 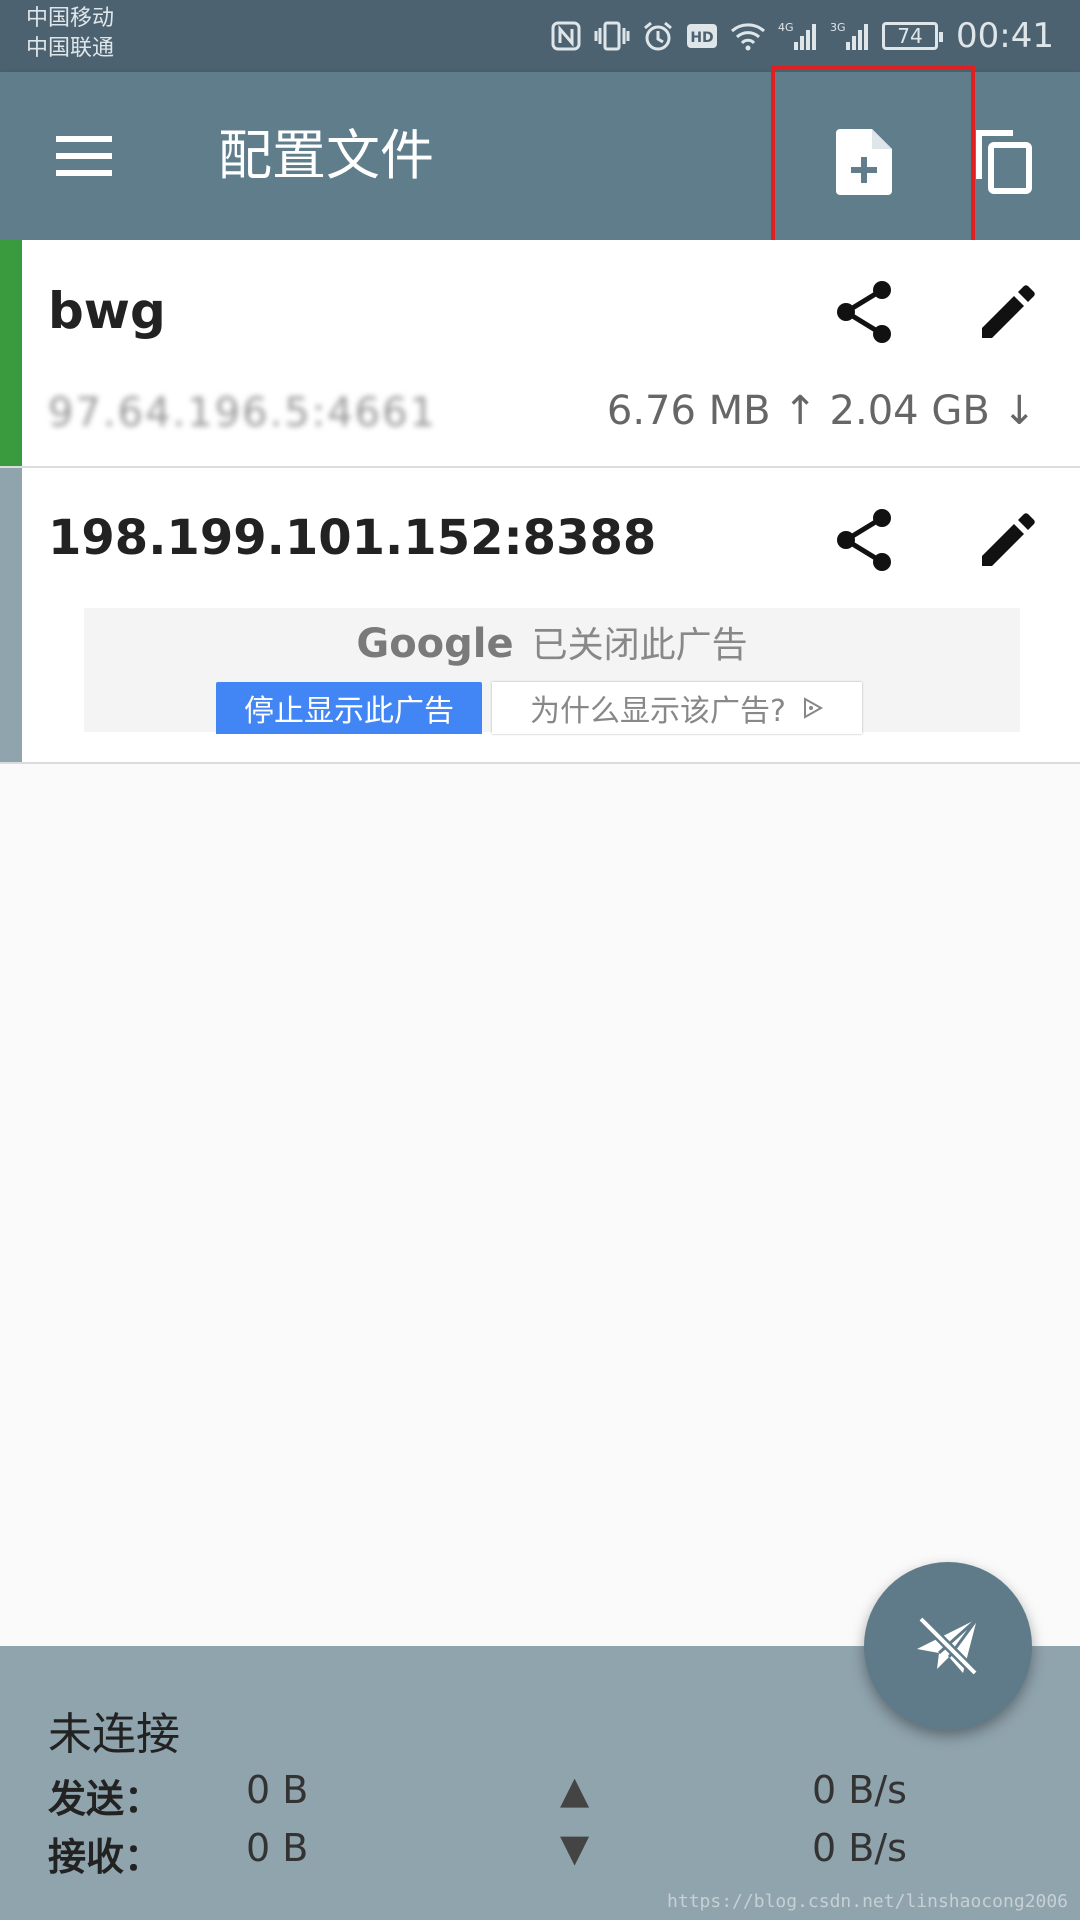 What do you see at coordinates (114, 1734) in the screenshot?
I see `connection-status: 未连接` at bounding box center [114, 1734].